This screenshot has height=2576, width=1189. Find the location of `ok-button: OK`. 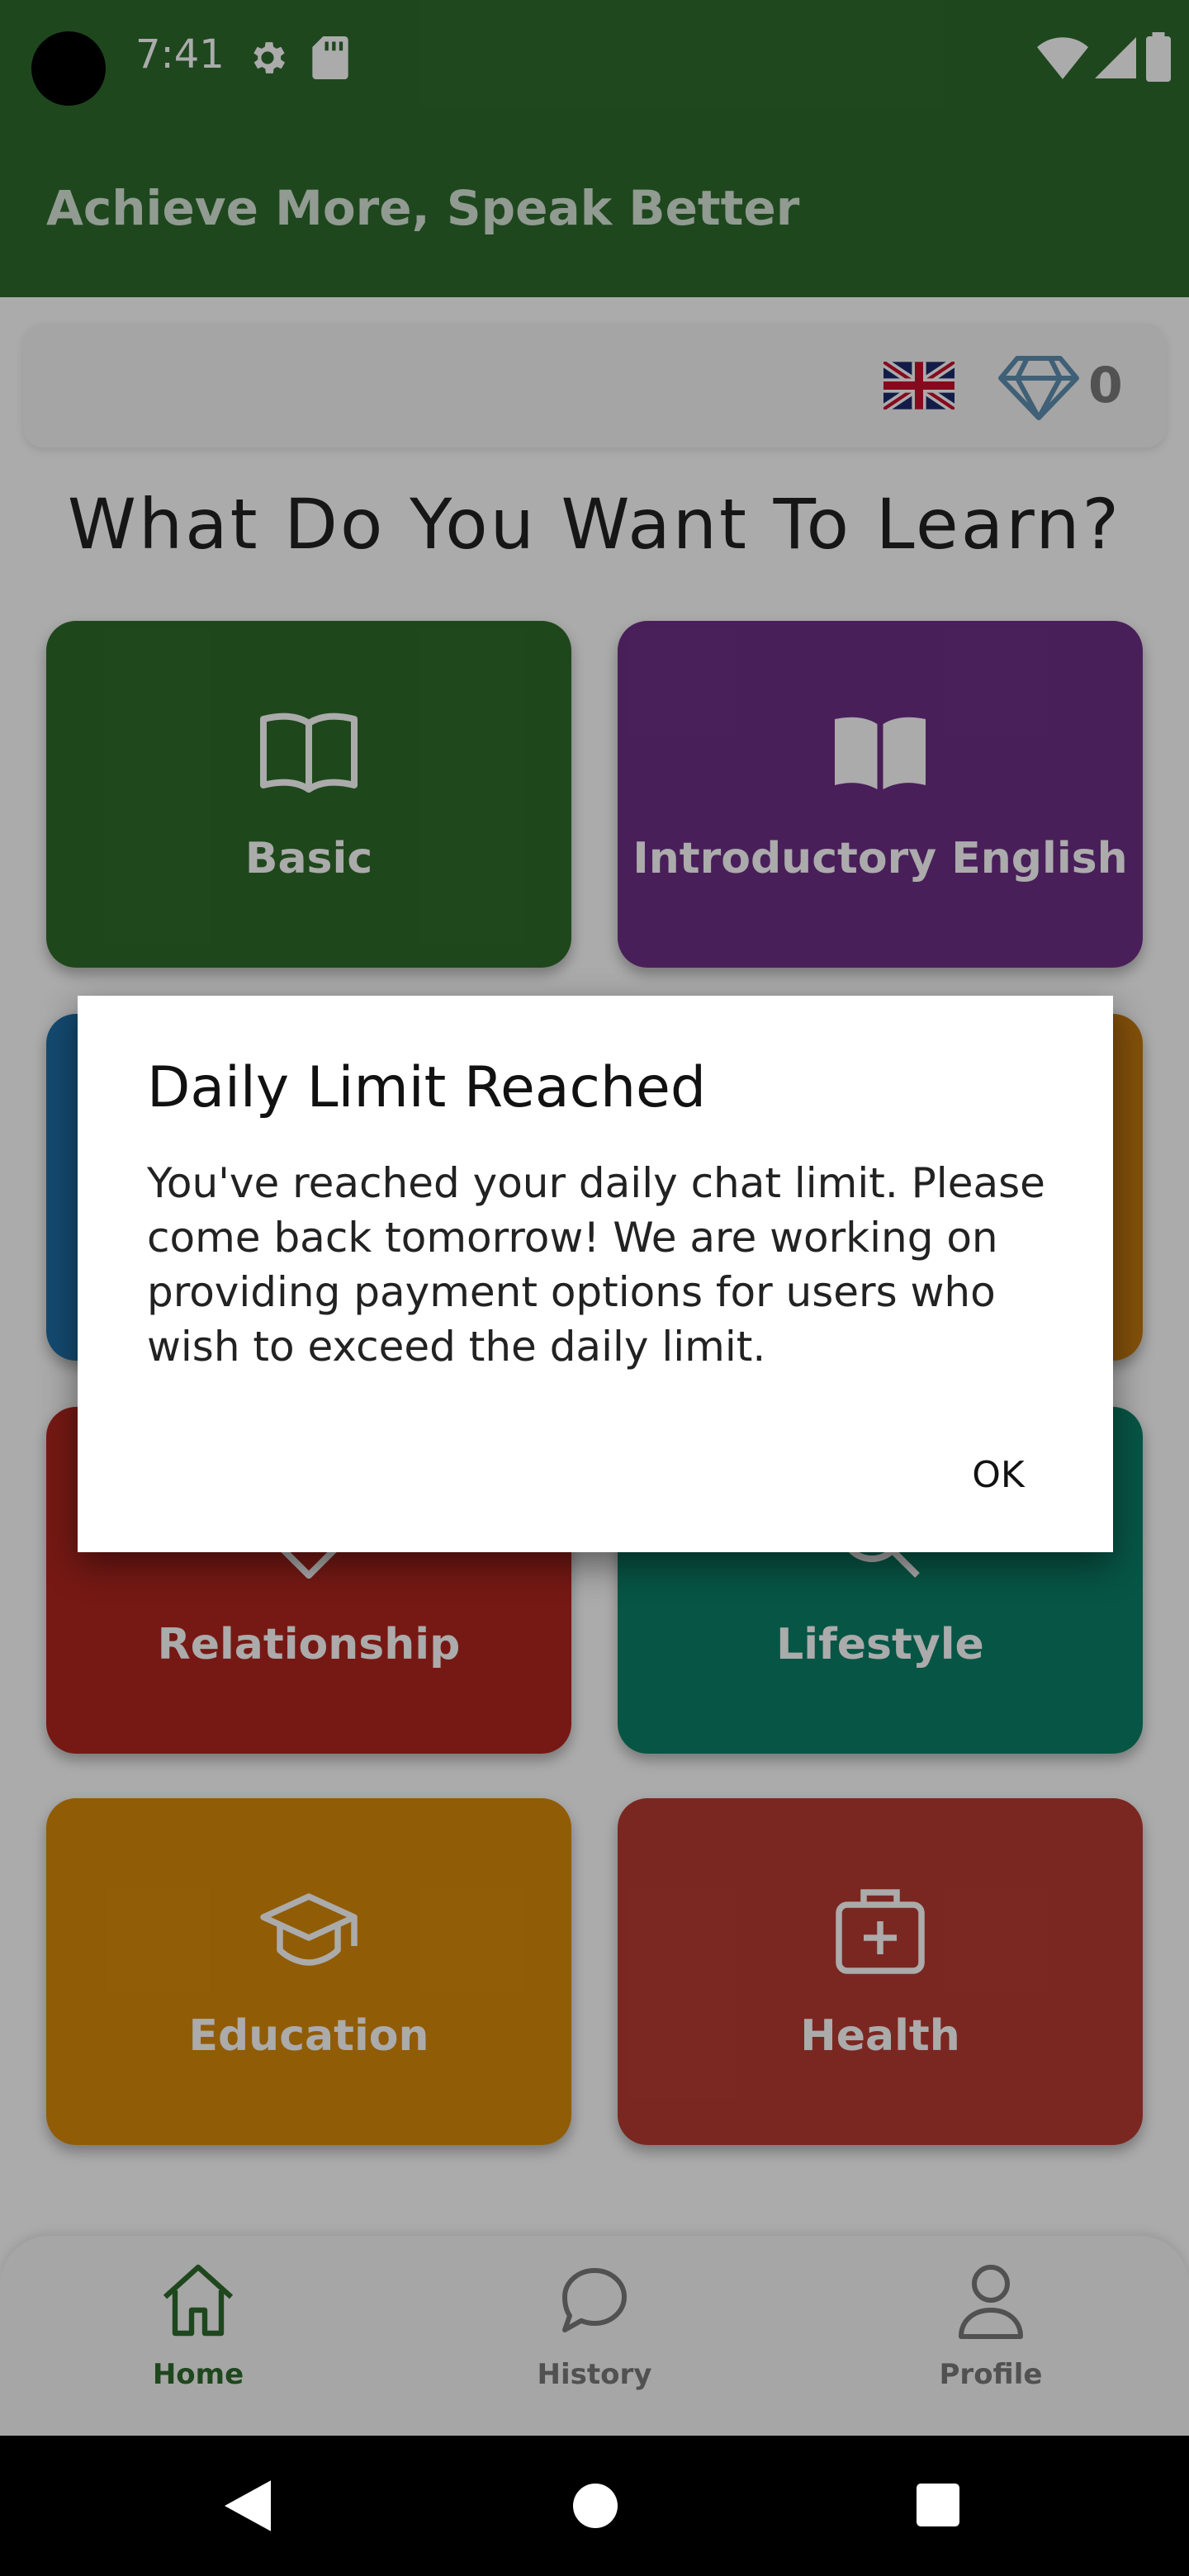

ok-button: OK is located at coordinates (998, 1475).